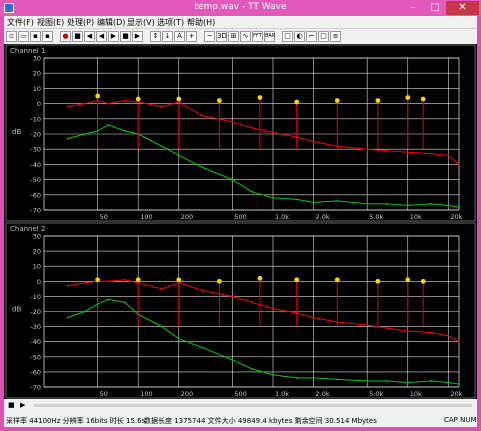 The image size is (481, 431). What do you see at coordinates (155, 36) in the screenshot?
I see `meter-icon: ↕` at bounding box center [155, 36].